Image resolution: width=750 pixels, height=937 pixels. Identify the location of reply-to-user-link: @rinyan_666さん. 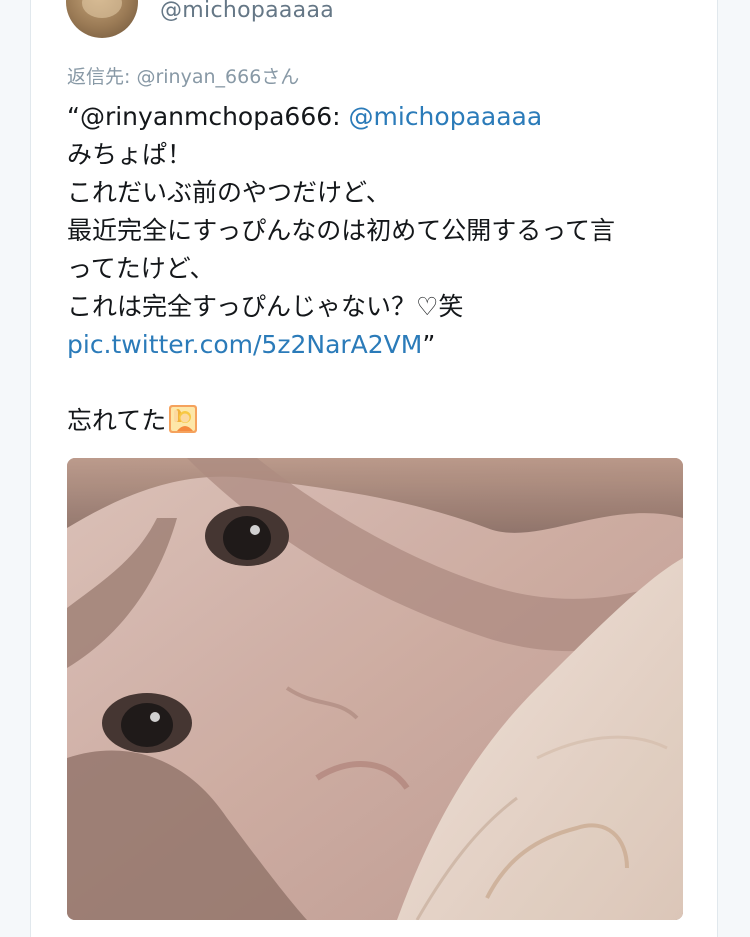
(217, 77).